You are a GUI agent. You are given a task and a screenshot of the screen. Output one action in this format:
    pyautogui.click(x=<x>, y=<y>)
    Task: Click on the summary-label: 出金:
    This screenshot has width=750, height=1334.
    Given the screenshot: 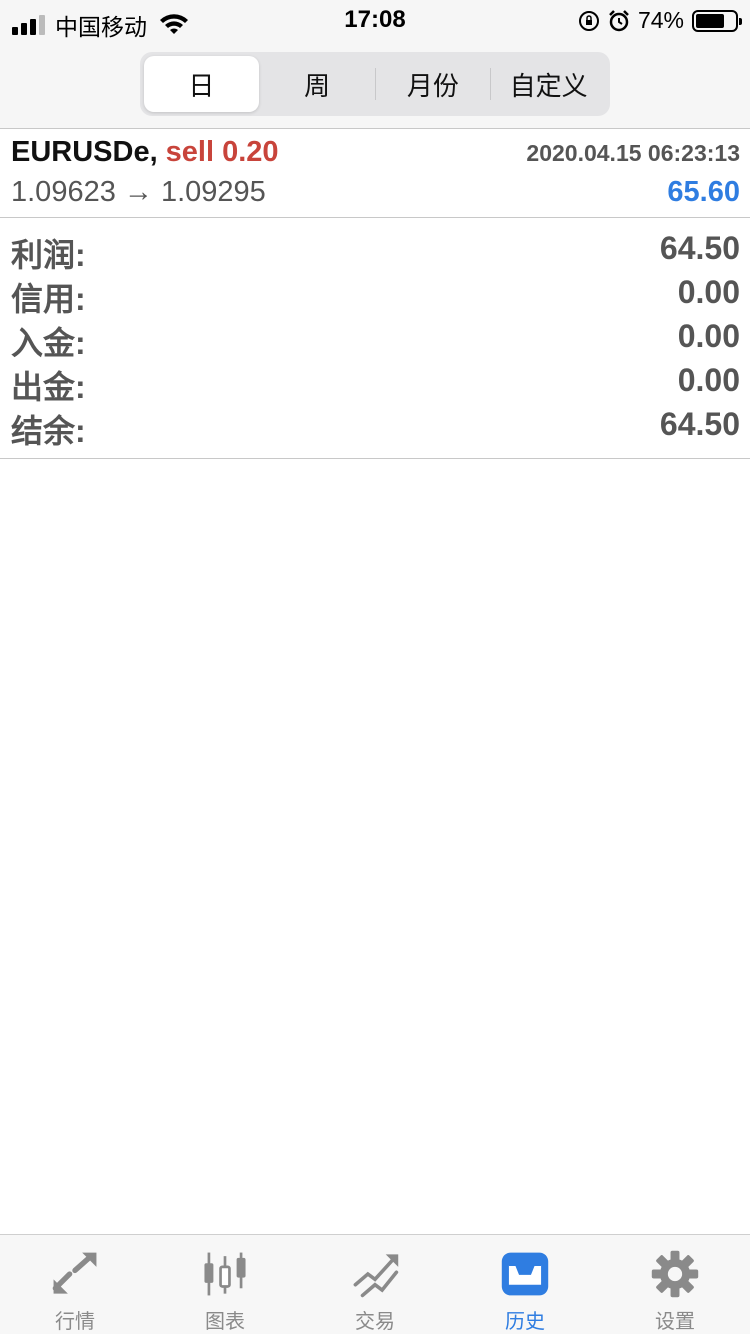 What is the action you would take?
    pyautogui.click(x=48, y=387)
    